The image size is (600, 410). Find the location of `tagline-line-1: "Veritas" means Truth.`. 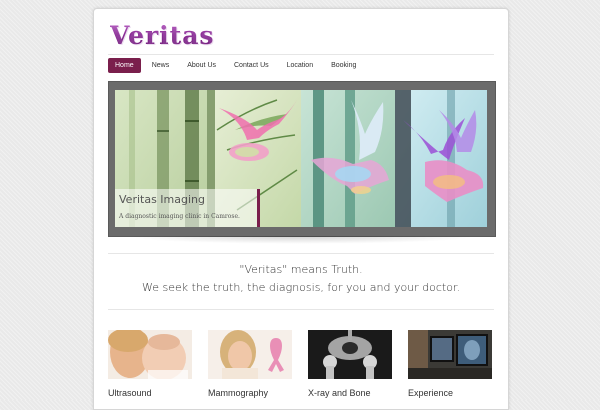

tagline-line-1: "Veritas" means Truth. is located at coordinates (301, 269).